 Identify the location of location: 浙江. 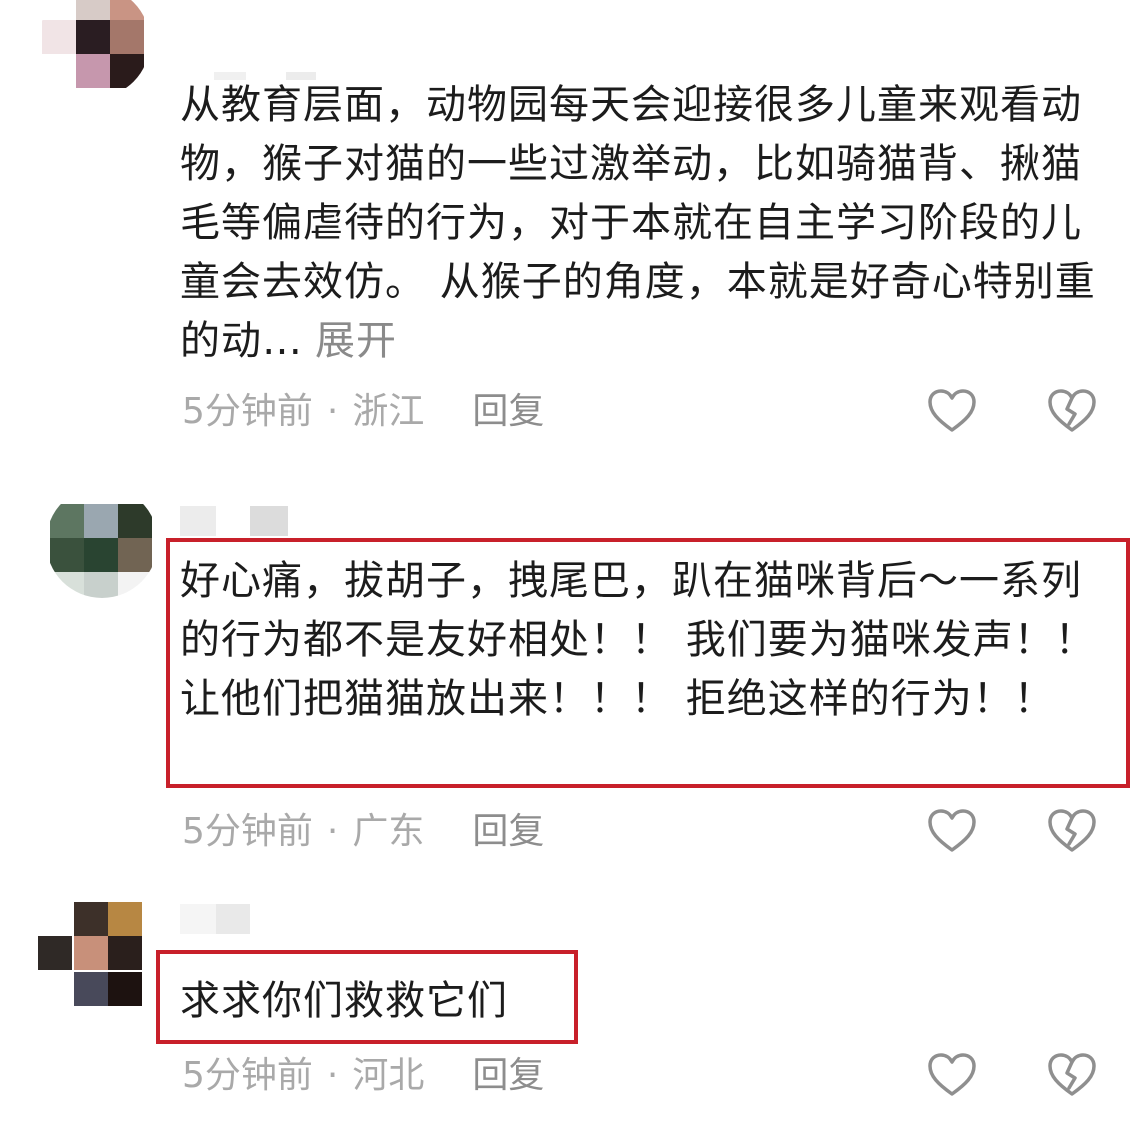
(388, 411).